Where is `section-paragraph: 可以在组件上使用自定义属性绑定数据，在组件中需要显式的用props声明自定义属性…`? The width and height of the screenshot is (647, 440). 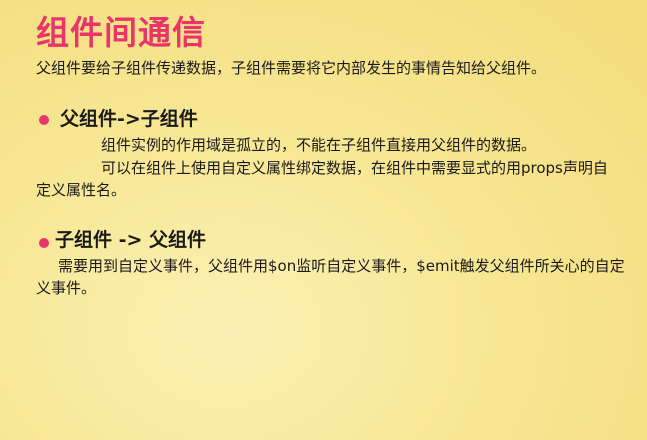
section-paragraph: 可以在组件上使用自定义属性绑定数据，在组件中需要显式的用props声明自定义属性… is located at coordinates (322, 179).